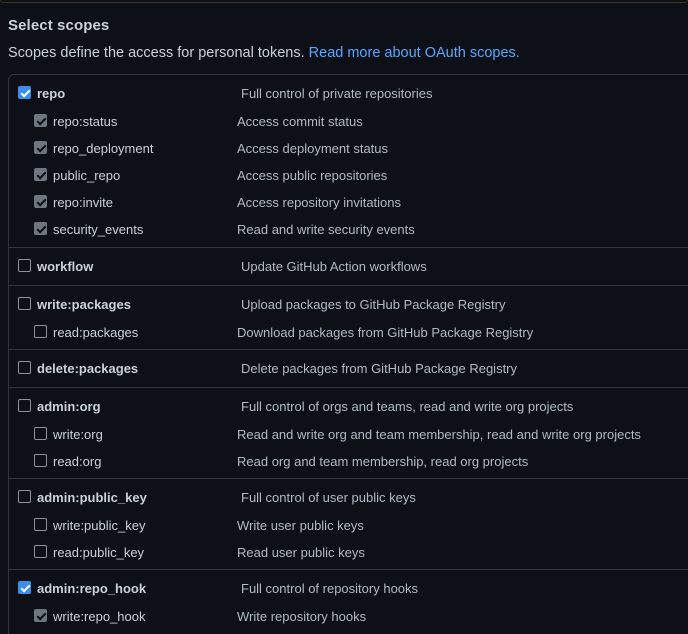  I want to click on scope-name: admin:org, so click(69, 406).